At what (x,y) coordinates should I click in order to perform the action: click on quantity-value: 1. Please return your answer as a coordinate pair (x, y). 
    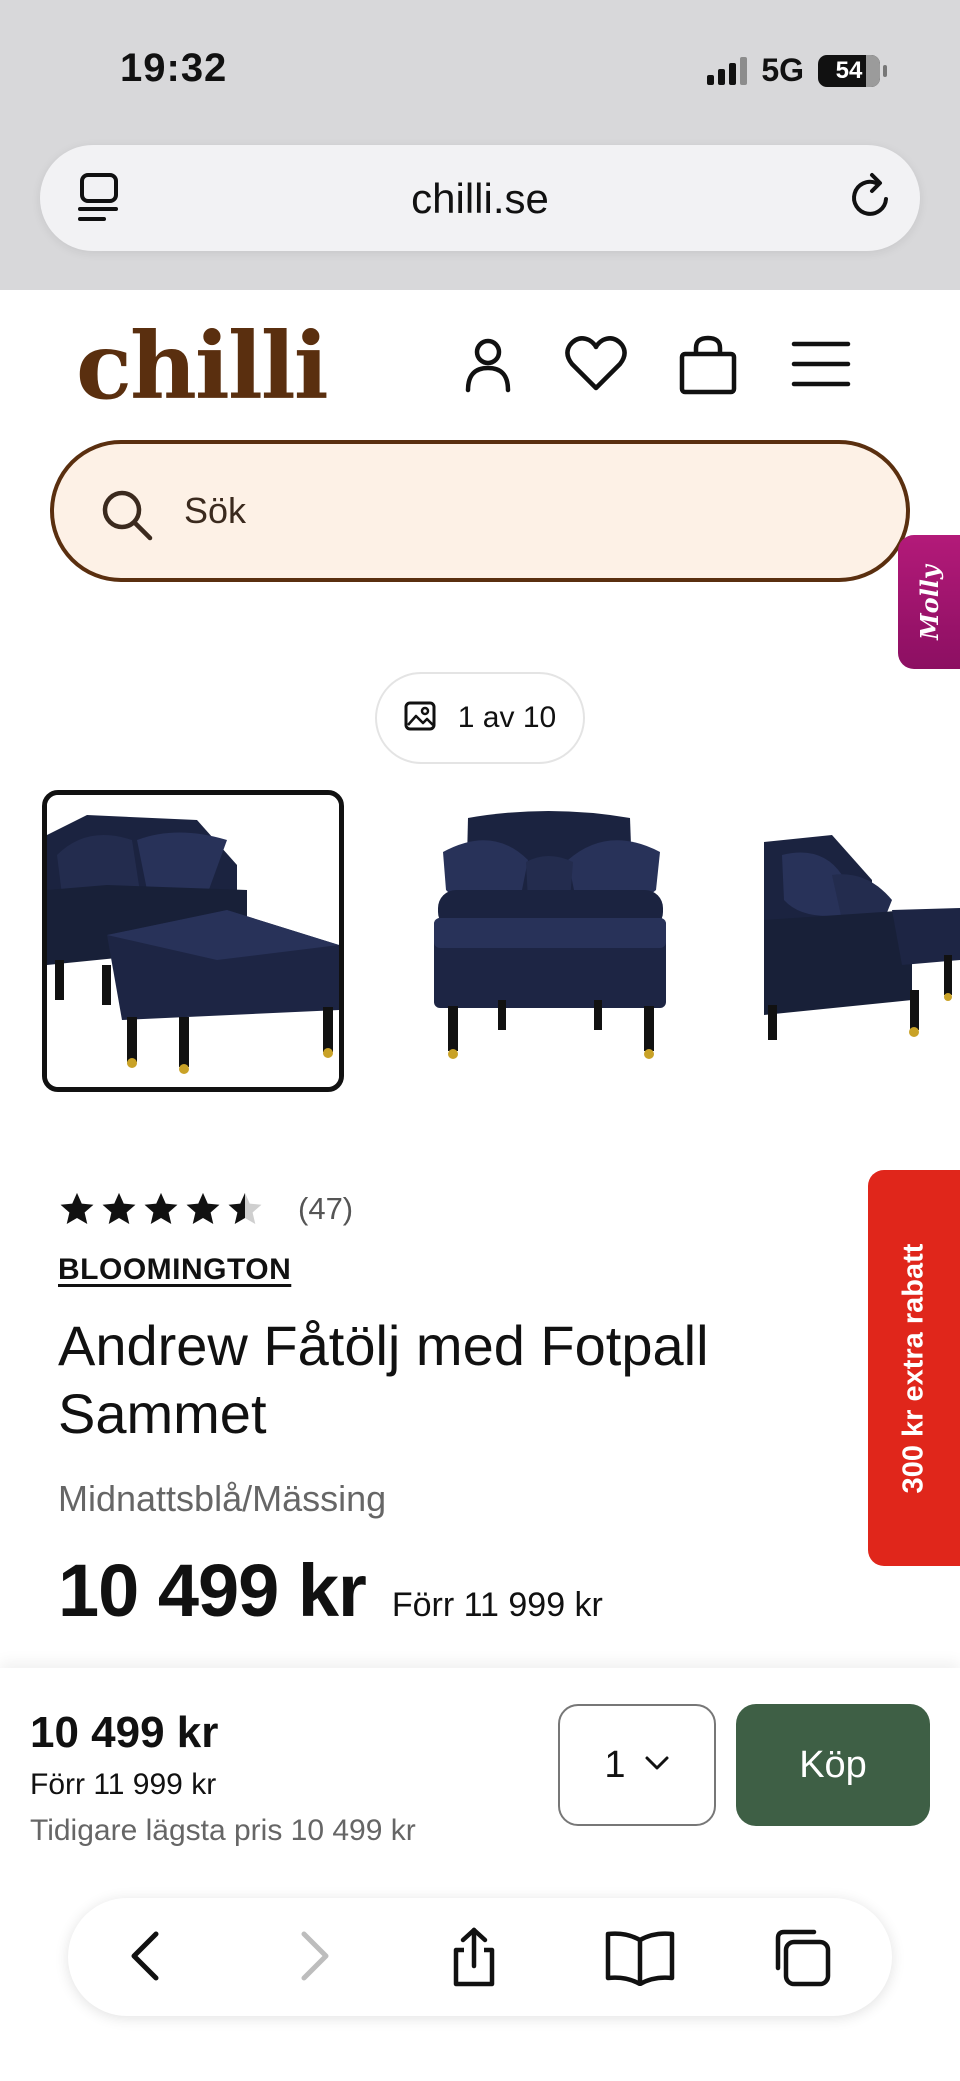
    Looking at the image, I should click on (615, 1764).